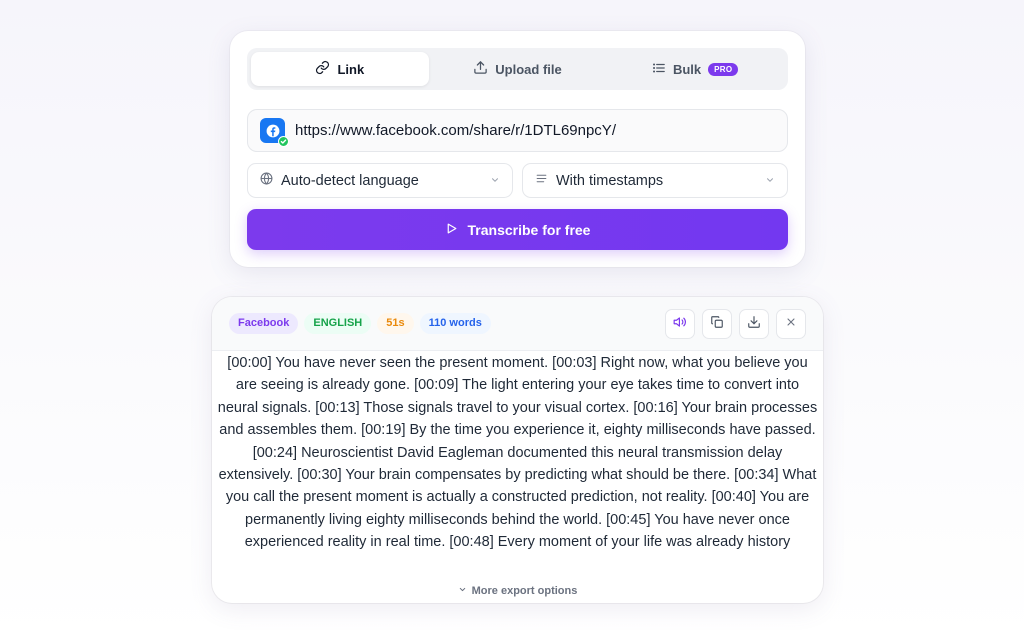 This screenshot has width=1024, height=639. Describe the element at coordinates (455, 323) in the screenshot. I see `word-count-badge: 110 words` at that location.